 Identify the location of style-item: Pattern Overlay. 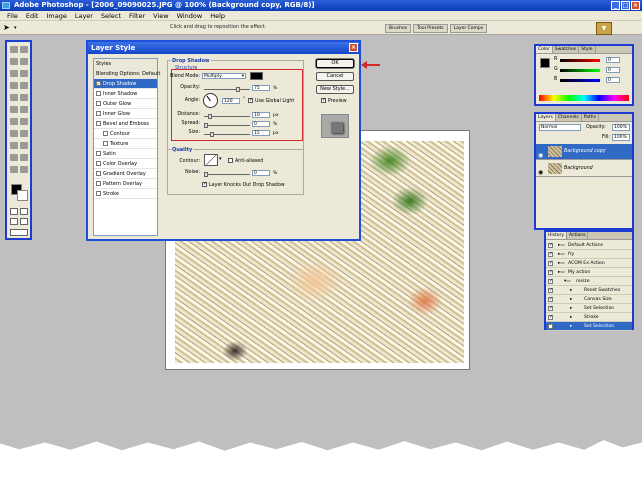
(125, 184).